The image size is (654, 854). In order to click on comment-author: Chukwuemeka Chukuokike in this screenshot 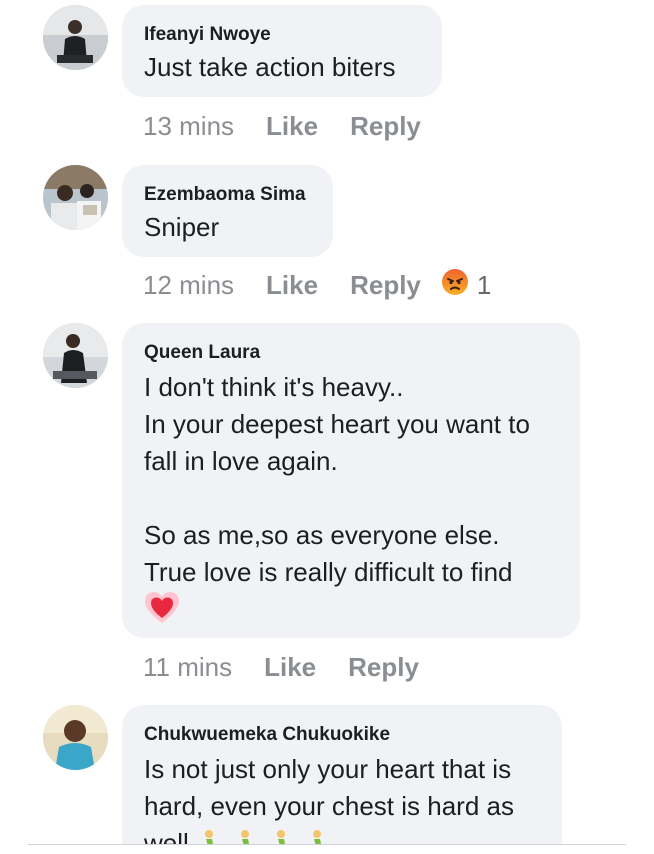, I will do `click(342, 735)`.